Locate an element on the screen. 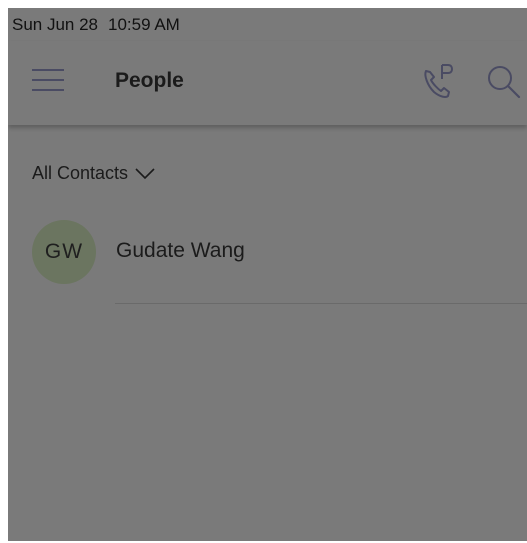 This screenshot has width=527, height=543. page-title: People is located at coordinates (149, 80).